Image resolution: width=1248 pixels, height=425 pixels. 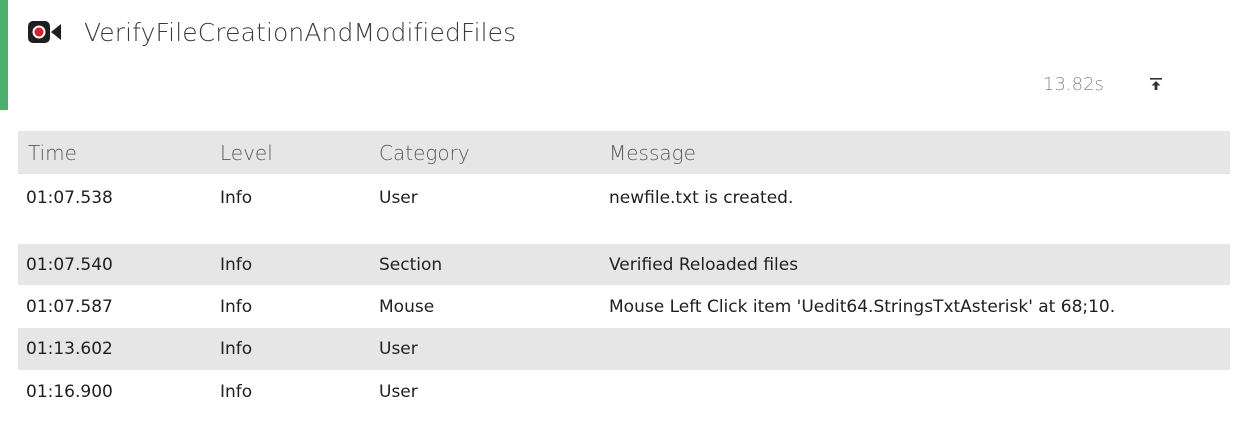 What do you see at coordinates (299, 153) in the screenshot?
I see `column-header-level: Level` at bounding box center [299, 153].